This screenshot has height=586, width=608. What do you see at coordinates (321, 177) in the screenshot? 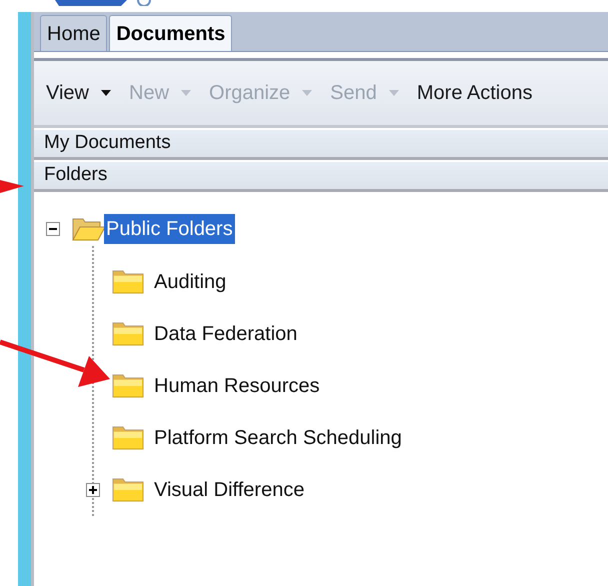
I see `section-header: Folders` at bounding box center [321, 177].